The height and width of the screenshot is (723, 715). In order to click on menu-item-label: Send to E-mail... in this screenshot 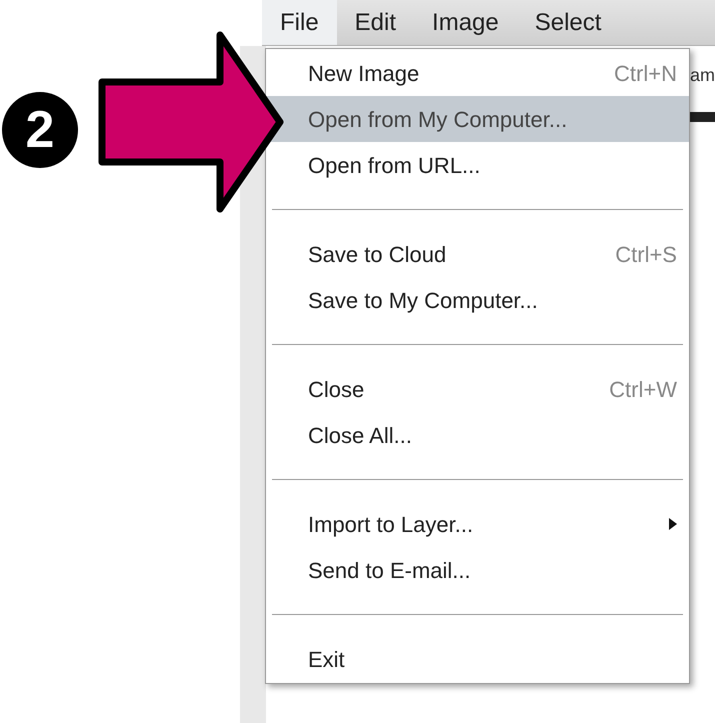, I will do `click(389, 570)`.